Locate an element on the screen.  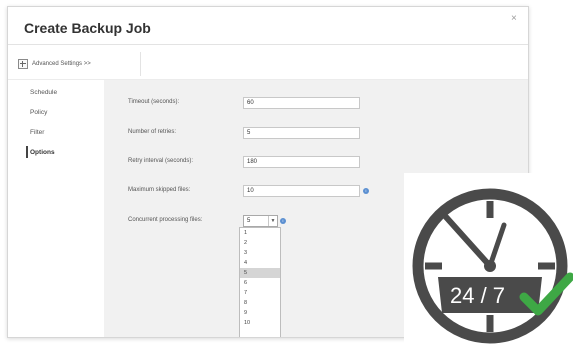
availability-text: 24 / 7 is located at coordinates (478, 295).